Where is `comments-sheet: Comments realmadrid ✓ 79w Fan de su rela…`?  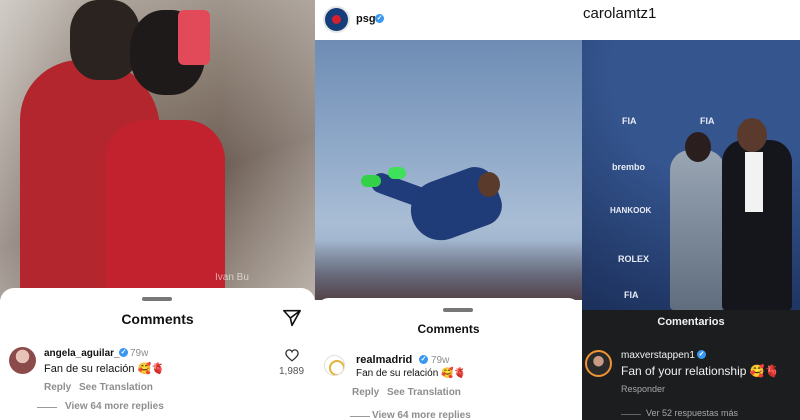
comments-sheet: Comments realmadrid ✓ 79w Fan de su rela… is located at coordinates (448, 359).